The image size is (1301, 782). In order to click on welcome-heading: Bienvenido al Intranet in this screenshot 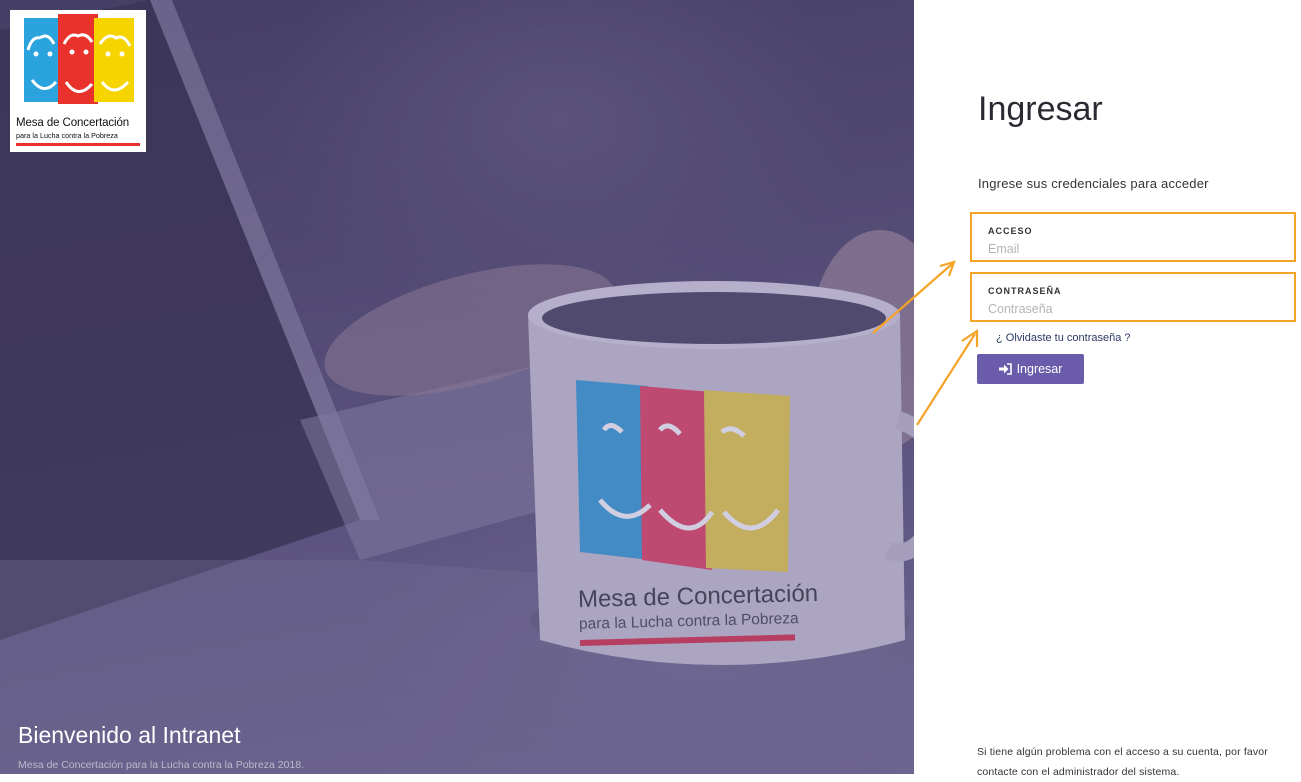, I will do `click(129, 735)`.